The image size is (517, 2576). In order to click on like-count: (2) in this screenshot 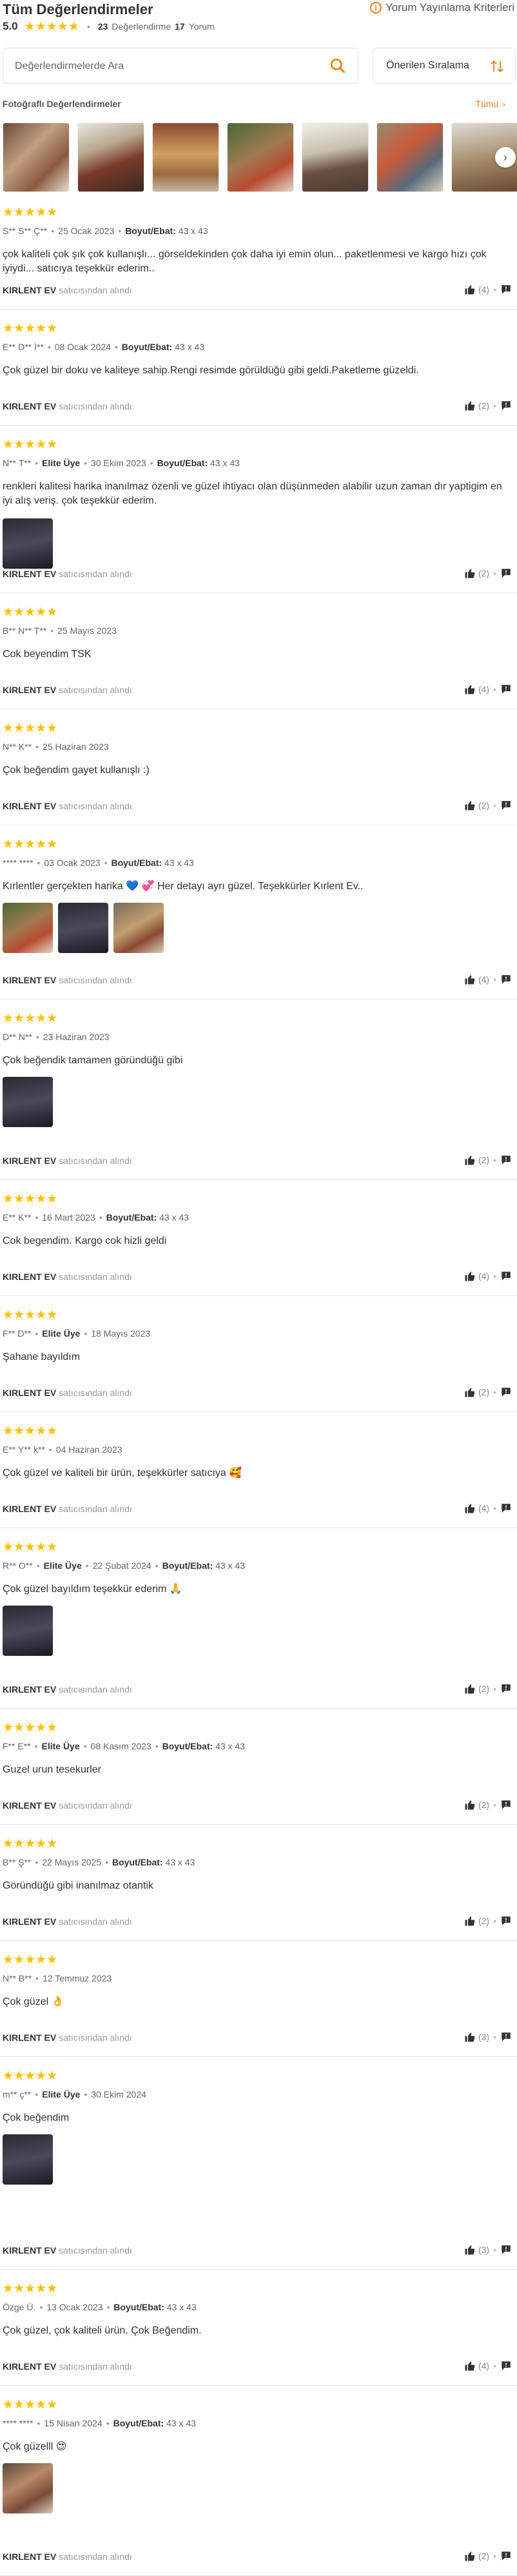, I will do `click(484, 2556)`.